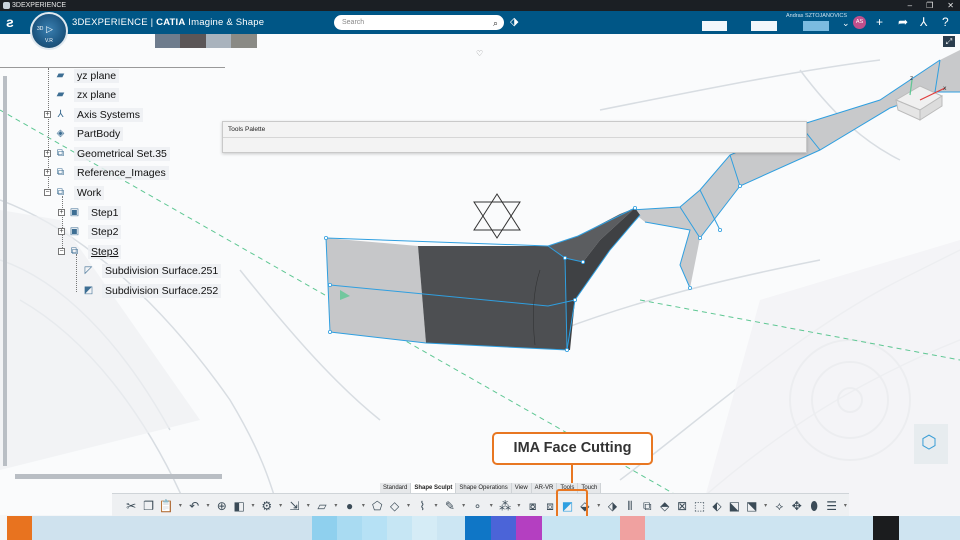  What do you see at coordinates (682, 506) in the screenshot?
I see `remove-icon: ⊠` at bounding box center [682, 506].